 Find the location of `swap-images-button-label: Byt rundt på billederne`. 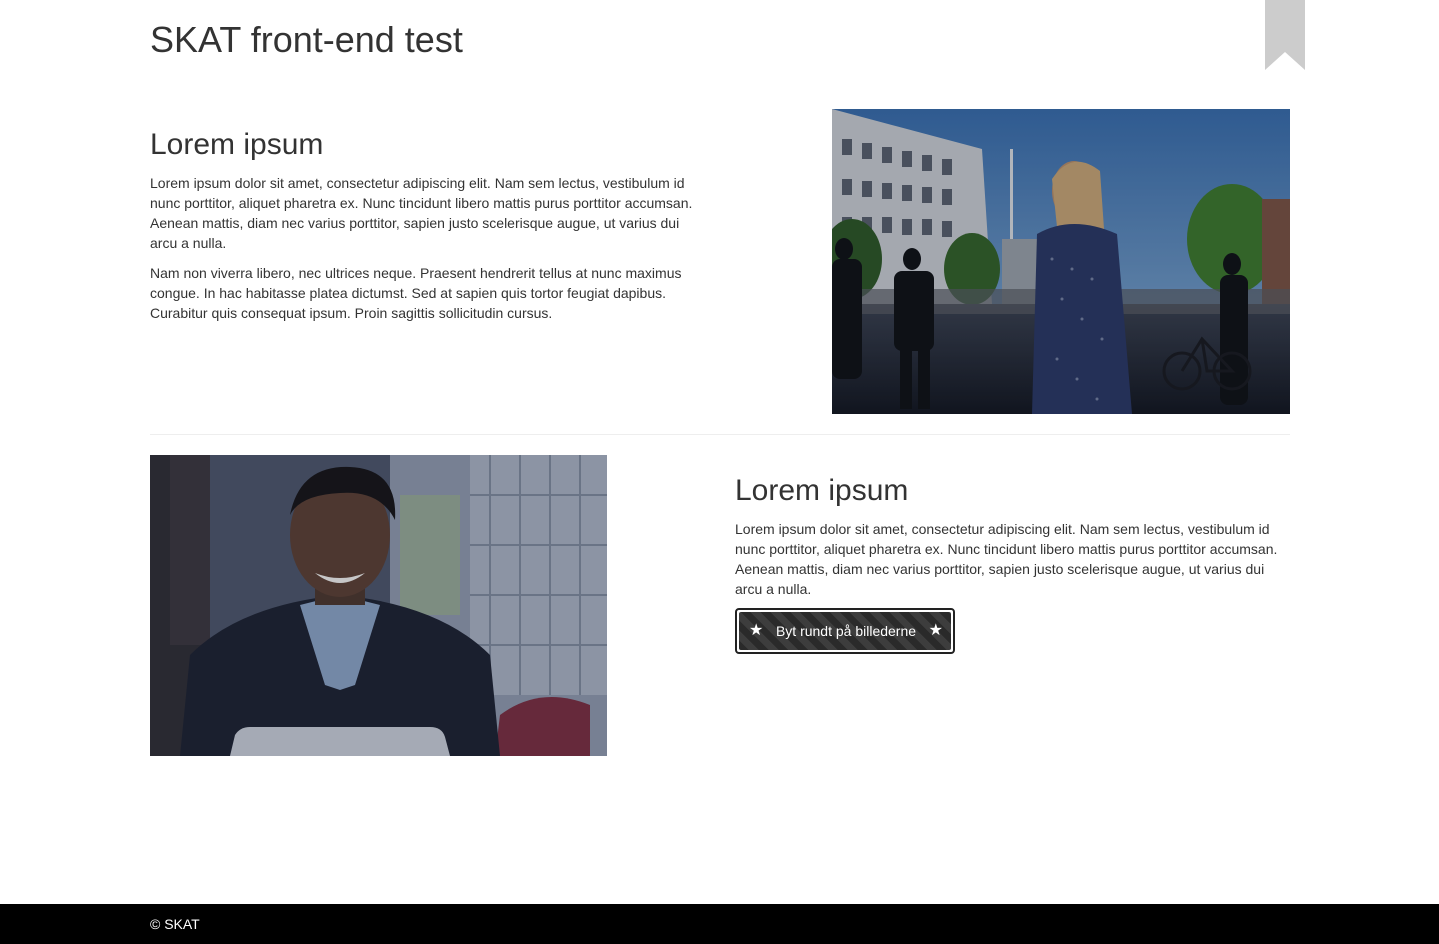

swap-images-button-label: Byt rundt på billederne is located at coordinates (846, 631).